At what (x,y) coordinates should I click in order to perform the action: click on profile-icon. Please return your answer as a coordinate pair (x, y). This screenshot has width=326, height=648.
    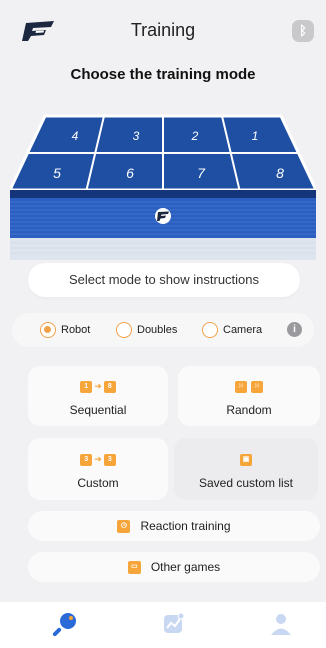
    Looking at the image, I should click on (281, 624).